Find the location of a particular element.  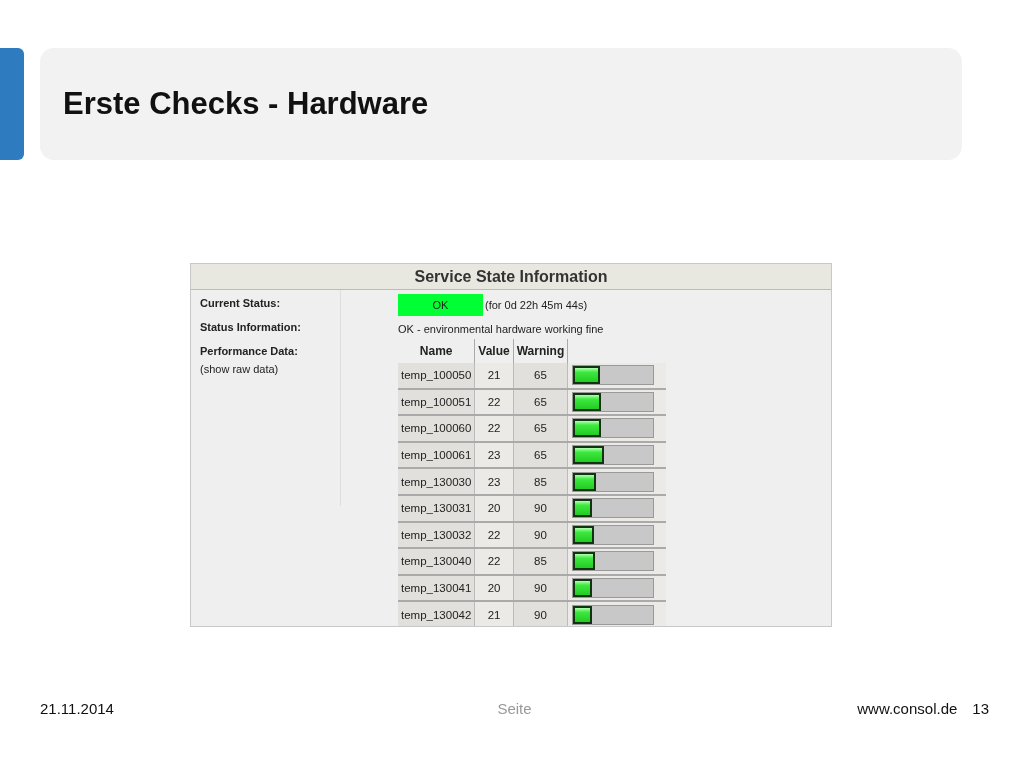

table-cell: temp_100051 is located at coordinates (436, 402).